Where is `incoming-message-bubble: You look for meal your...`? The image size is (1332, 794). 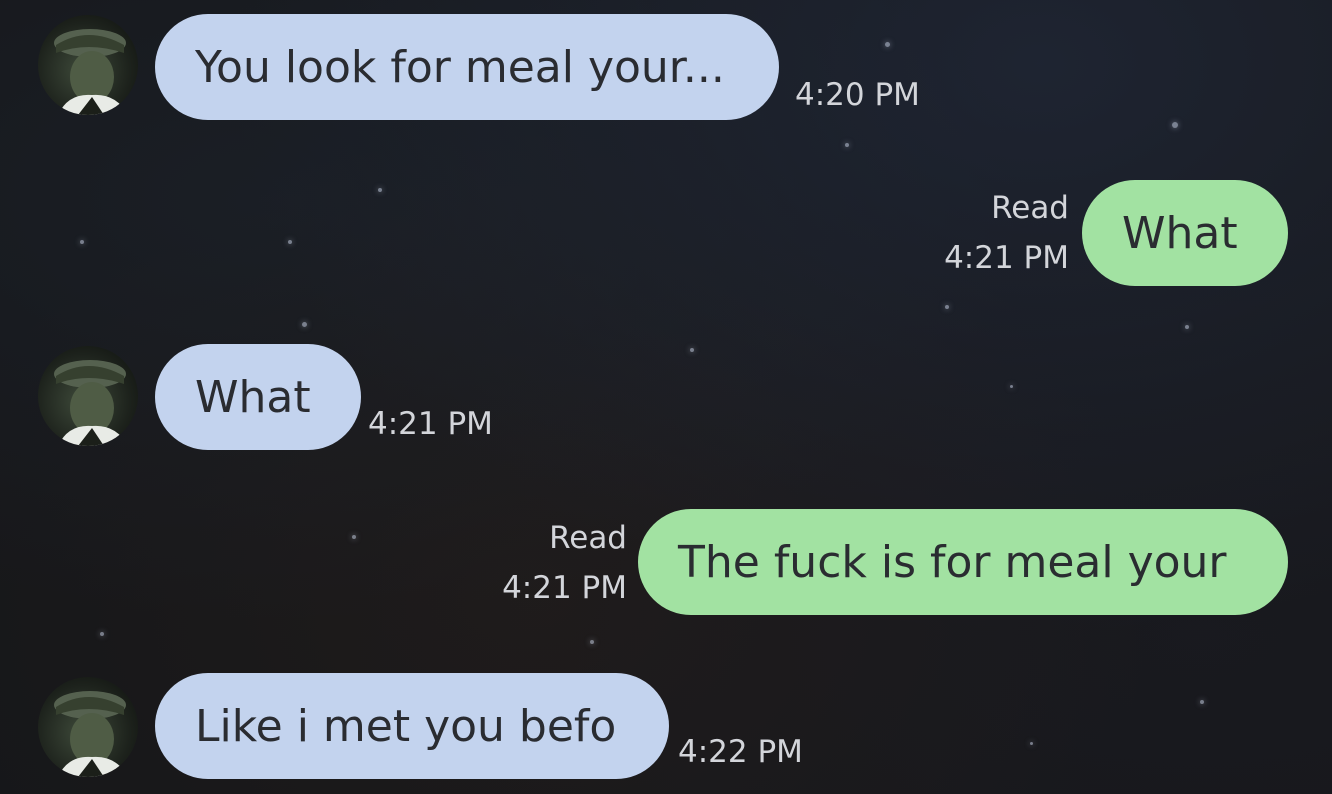
incoming-message-bubble: You look for meal your... is located at coordinates (467, 67).